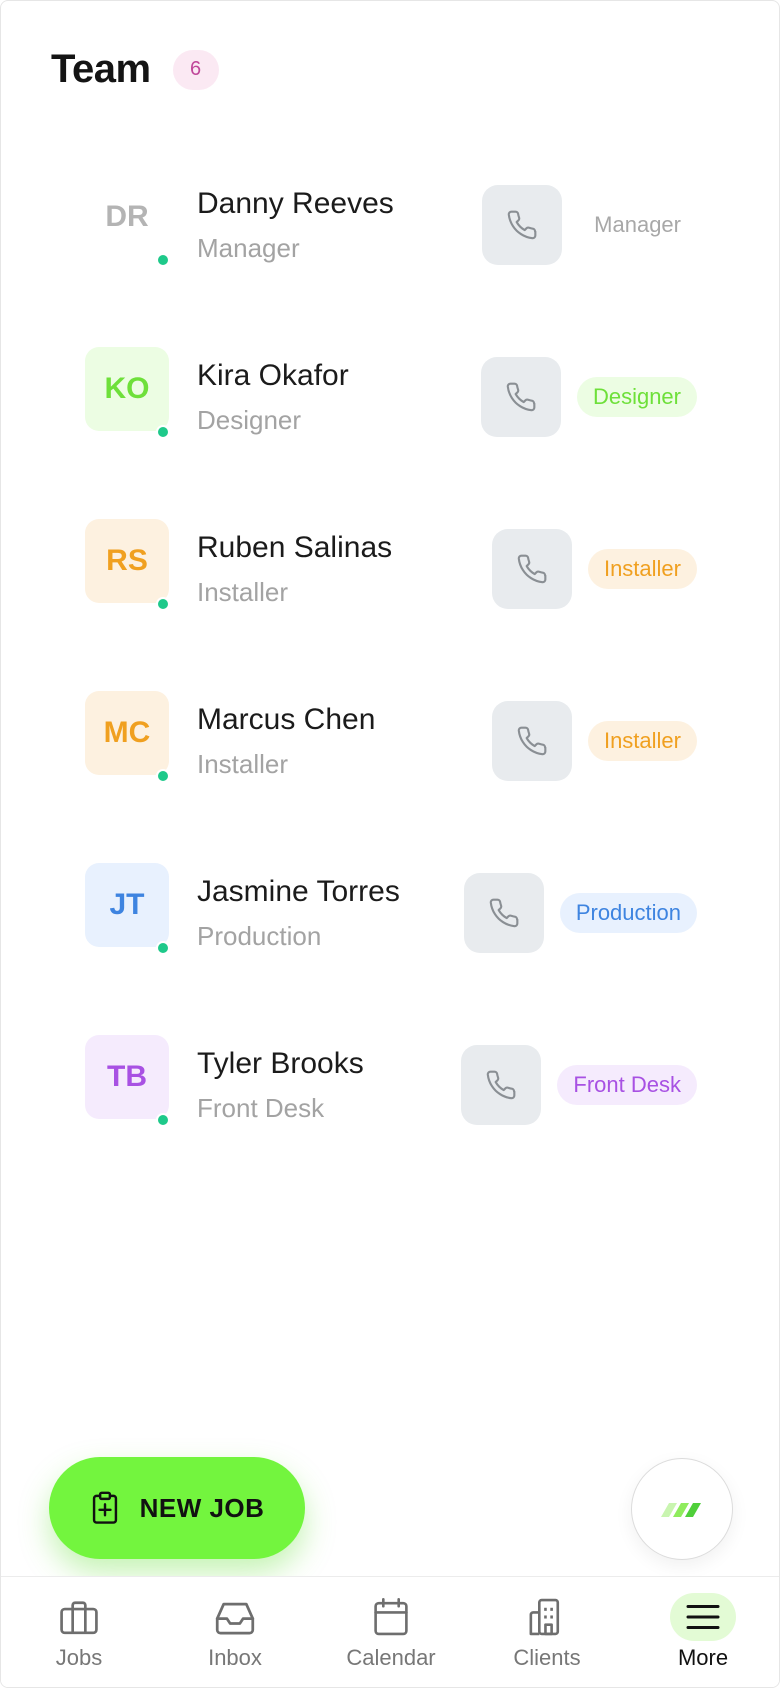  Describe the element at coordinates (249, 420) in the screenshot. I see `member-role: Designer` at that location.